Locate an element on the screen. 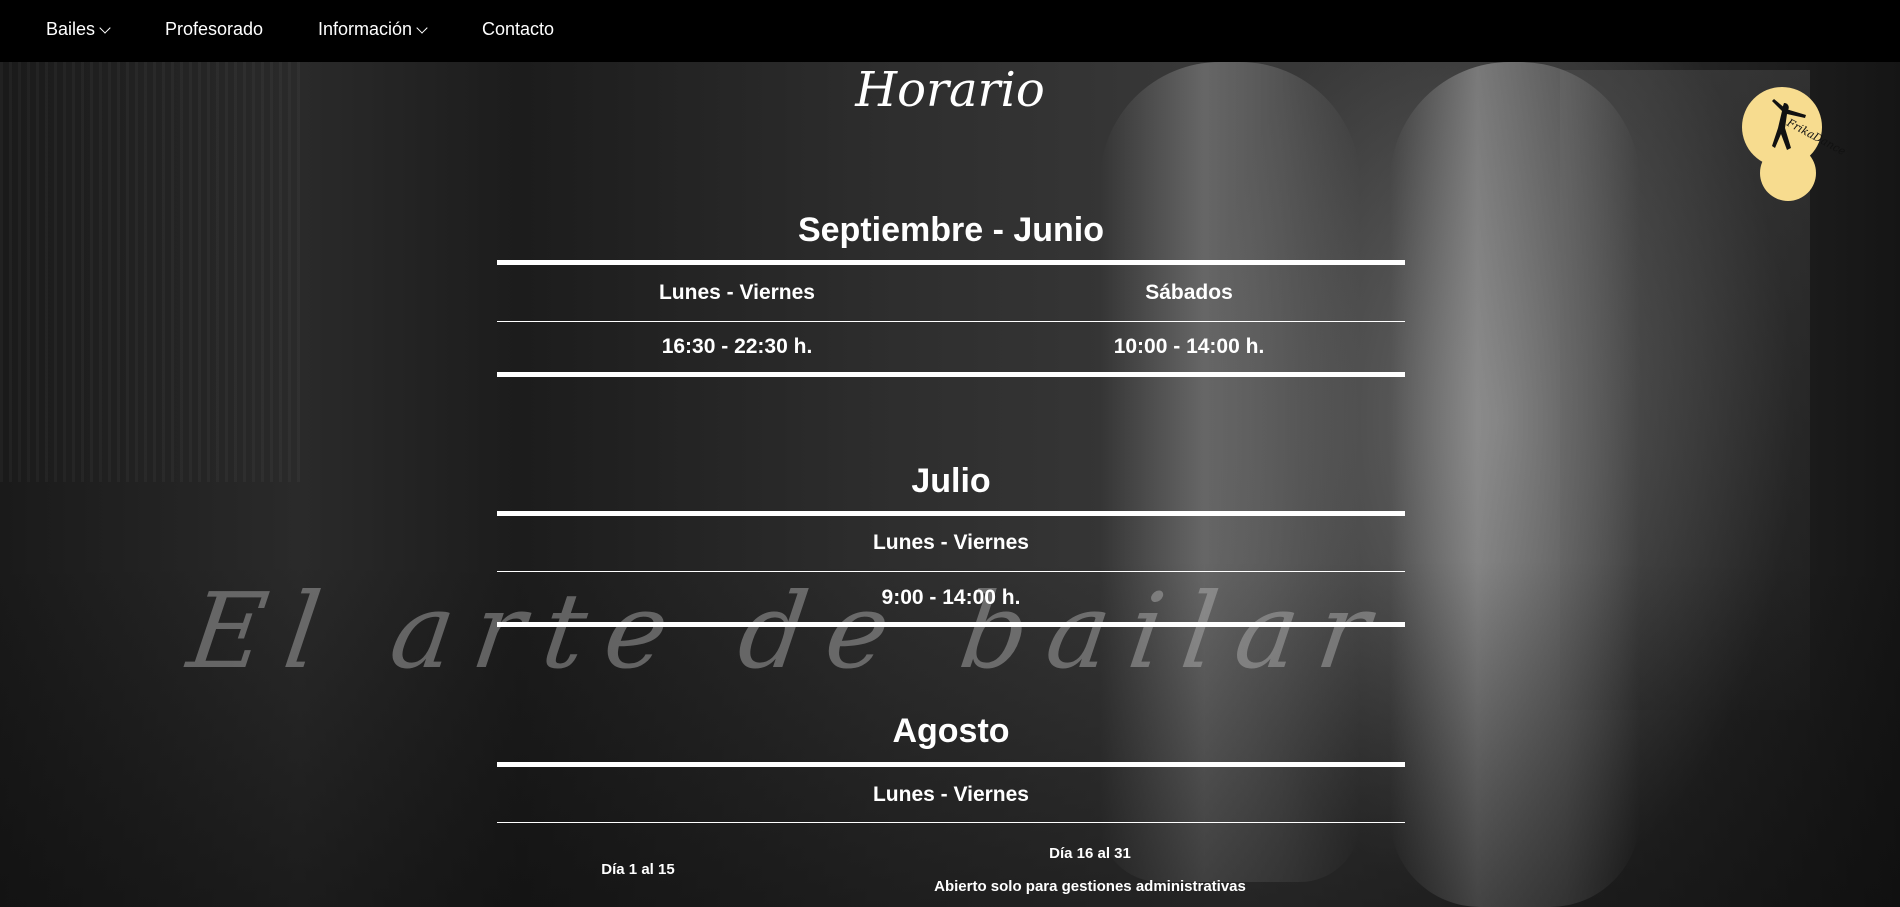 This screenshot has height=907, width=1900. nav-item-label: Bailes is located at coordinates (71, 29).